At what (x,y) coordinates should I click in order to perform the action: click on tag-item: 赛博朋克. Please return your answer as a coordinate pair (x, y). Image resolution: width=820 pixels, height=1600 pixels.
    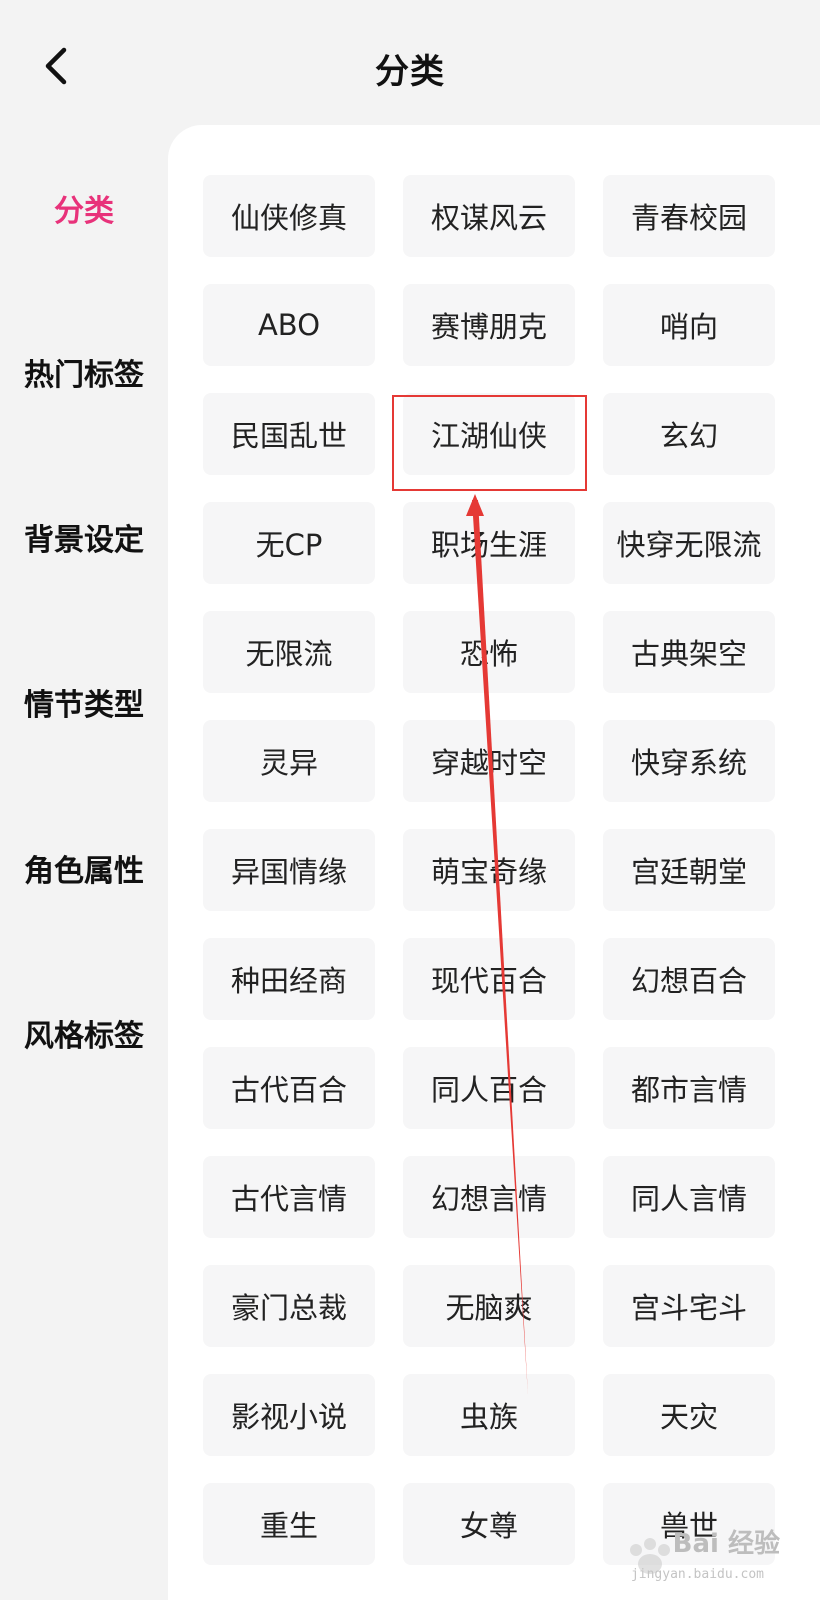
    Looking at the image, I should click on (489, 325).